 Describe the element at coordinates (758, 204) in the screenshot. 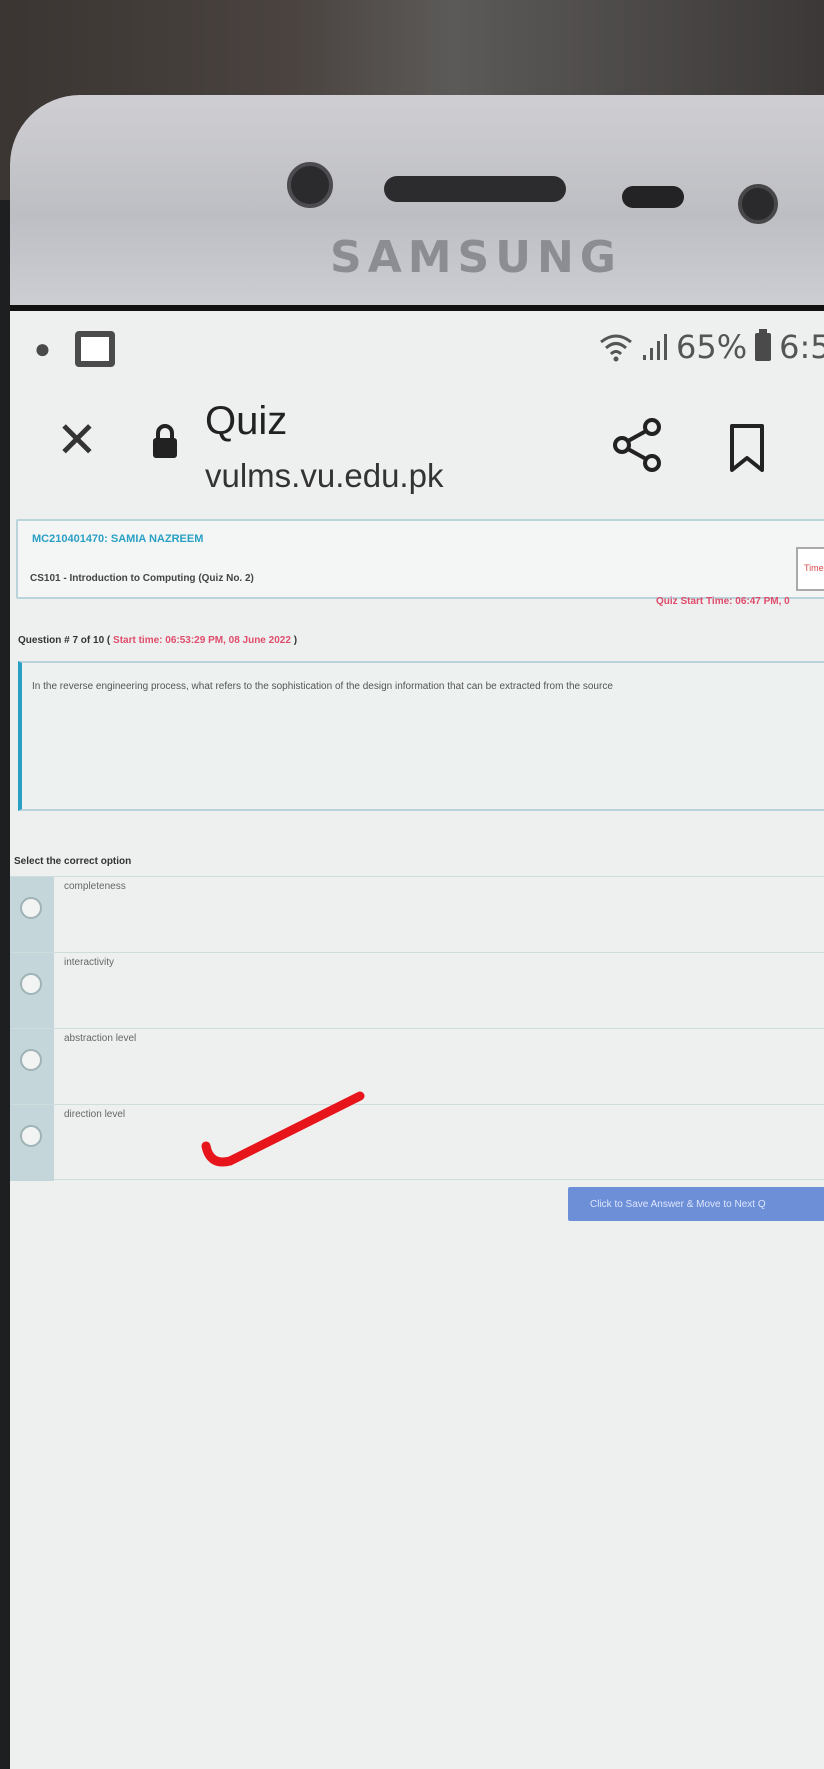

I see `sensor-dot` at that location.